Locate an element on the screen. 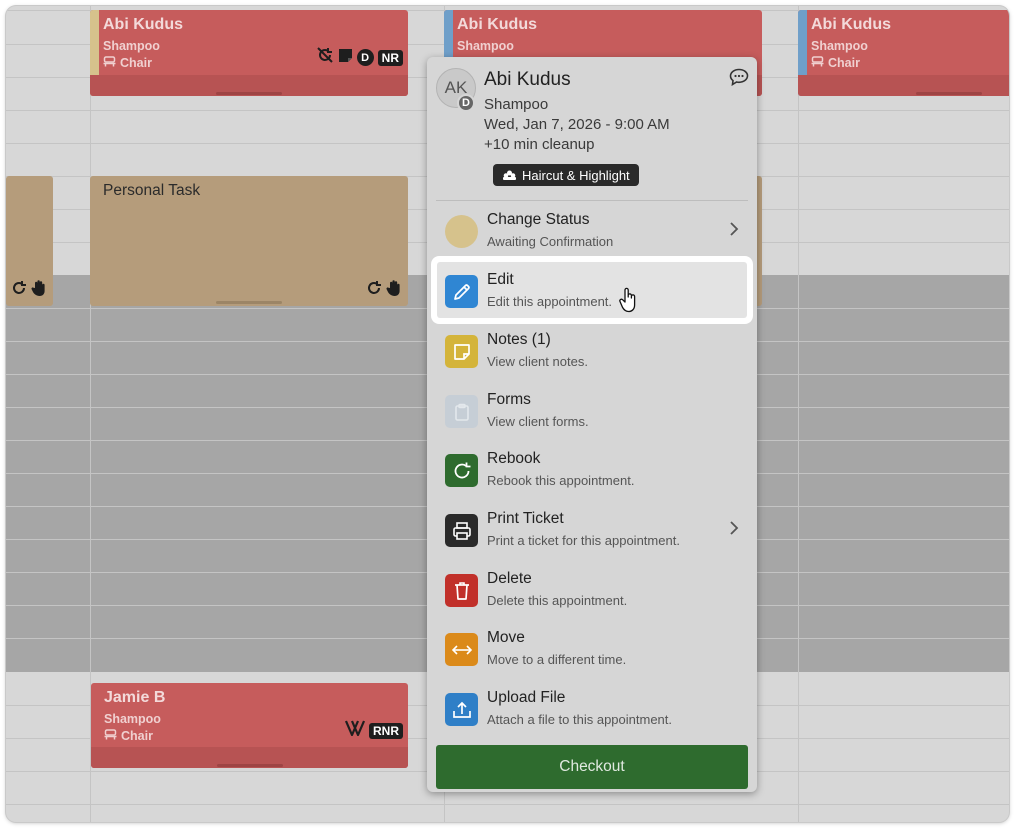  client-name: Abi Kudus is located at coordinates (527, 80).